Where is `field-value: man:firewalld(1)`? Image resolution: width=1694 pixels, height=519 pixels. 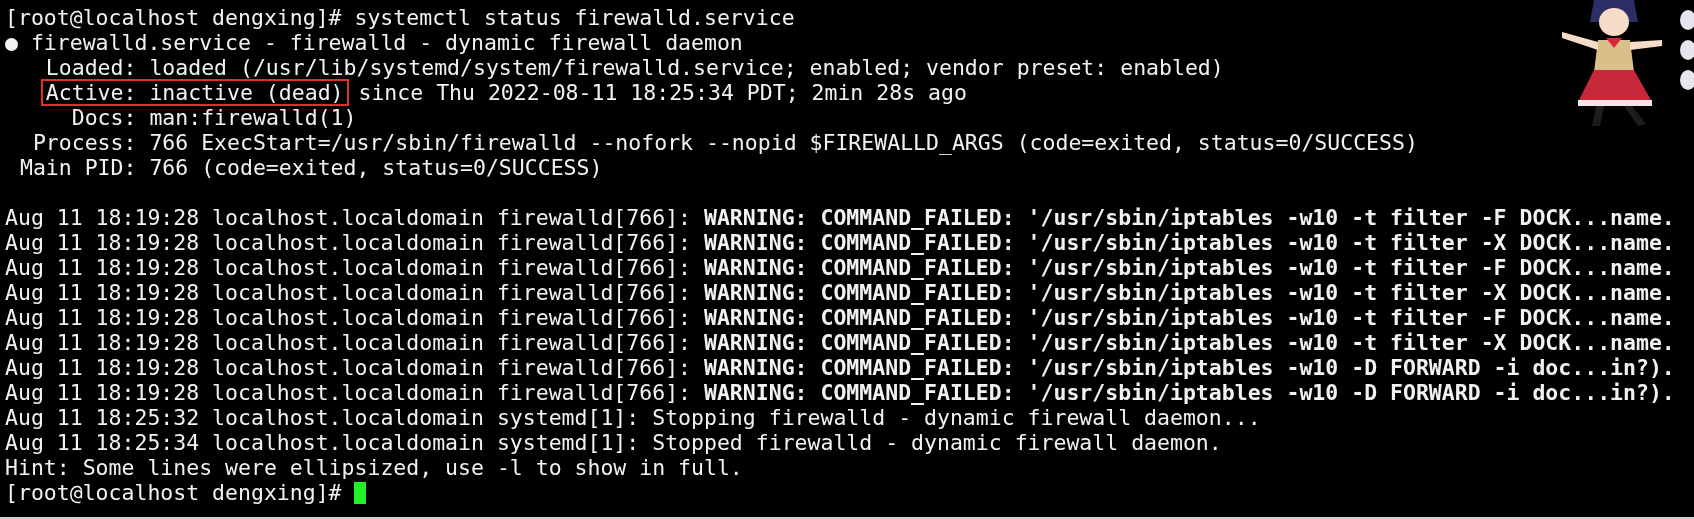 field-value: man:firewalld(1) is located at coordinates (253, 117).